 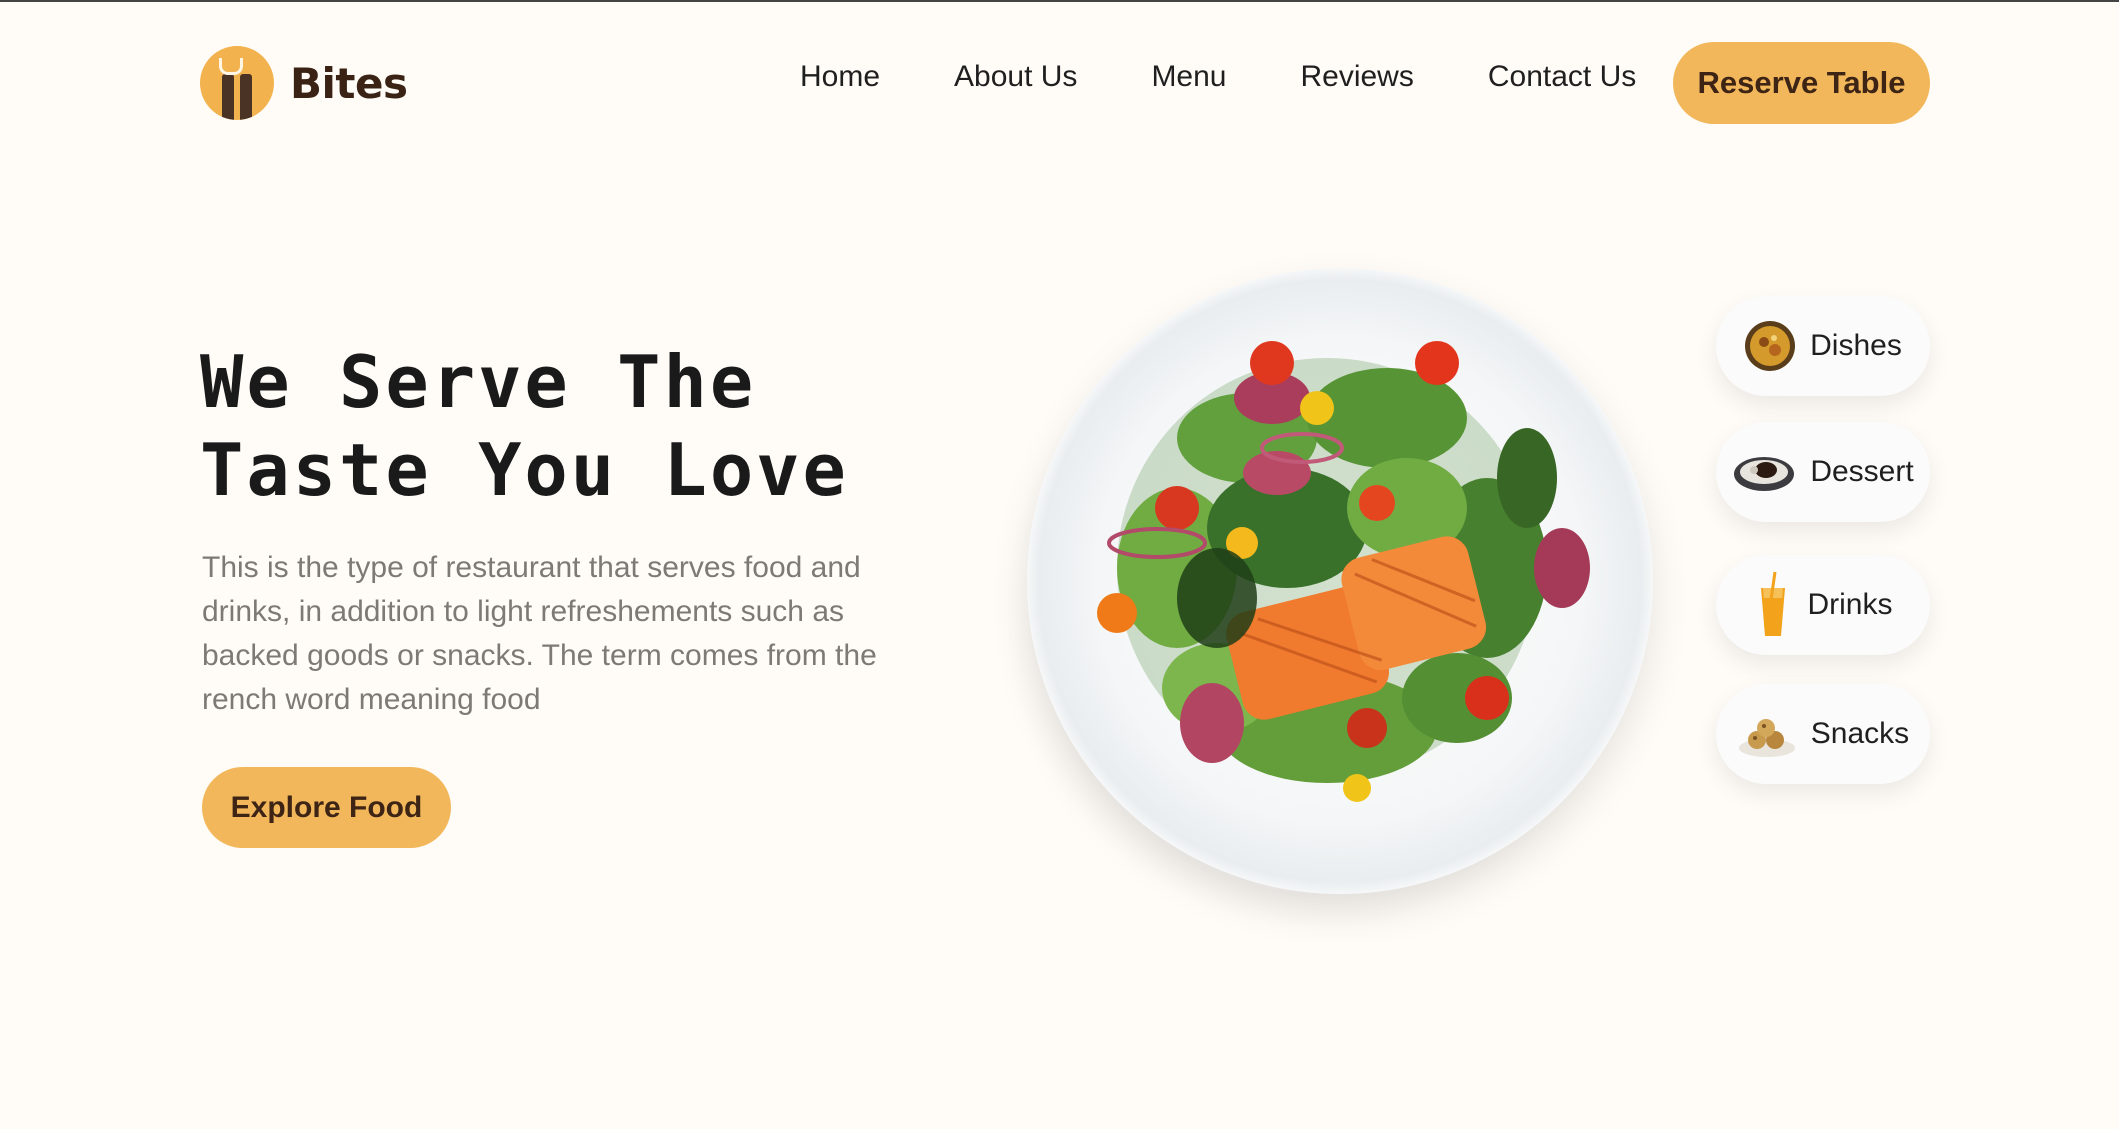 I want to click on main-nav: Home About Us Menu Reviews Contact Us, so click(x=1218, y=77).